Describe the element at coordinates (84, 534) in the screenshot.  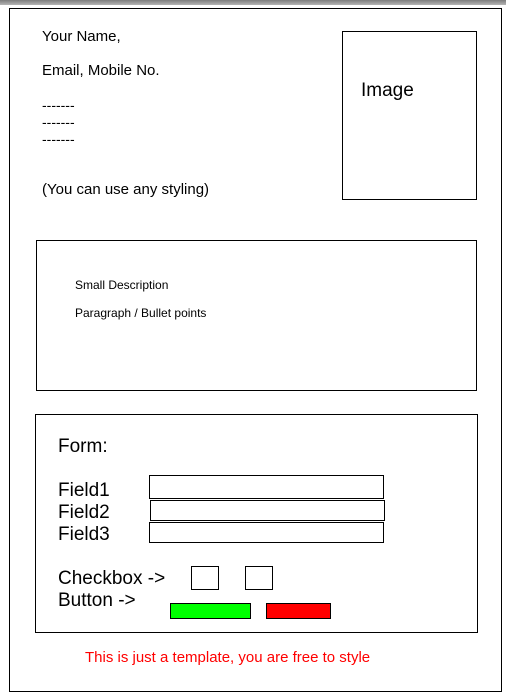
I see `field3-label: Field3` at that location.